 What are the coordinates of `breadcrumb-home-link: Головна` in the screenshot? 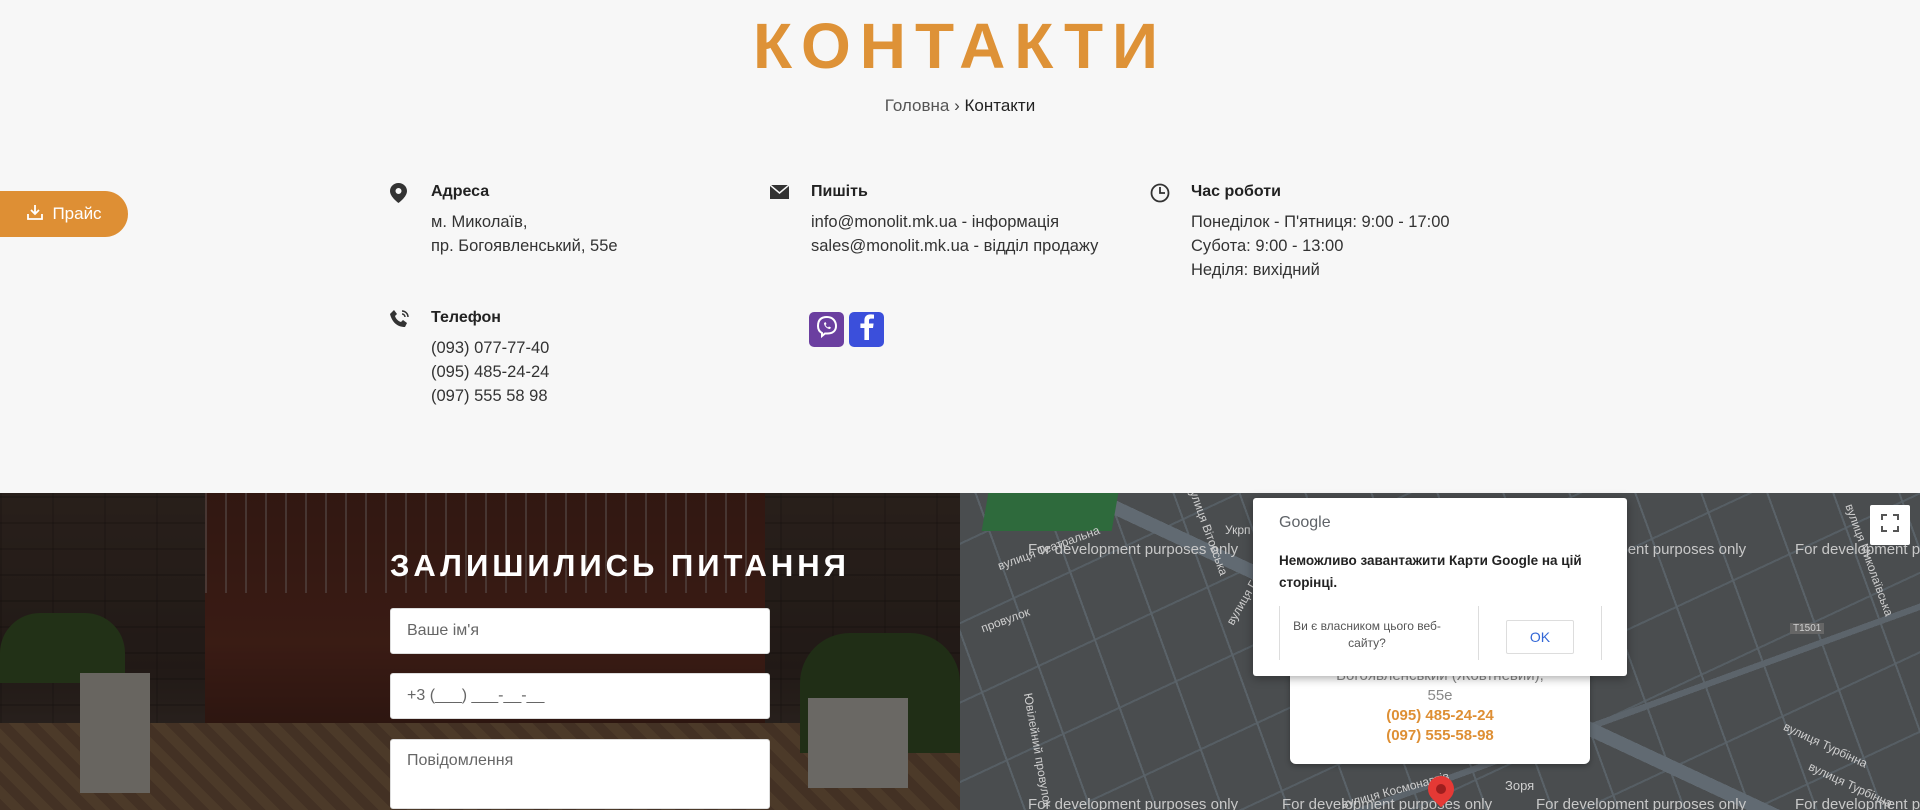 It's located at (917, 105).